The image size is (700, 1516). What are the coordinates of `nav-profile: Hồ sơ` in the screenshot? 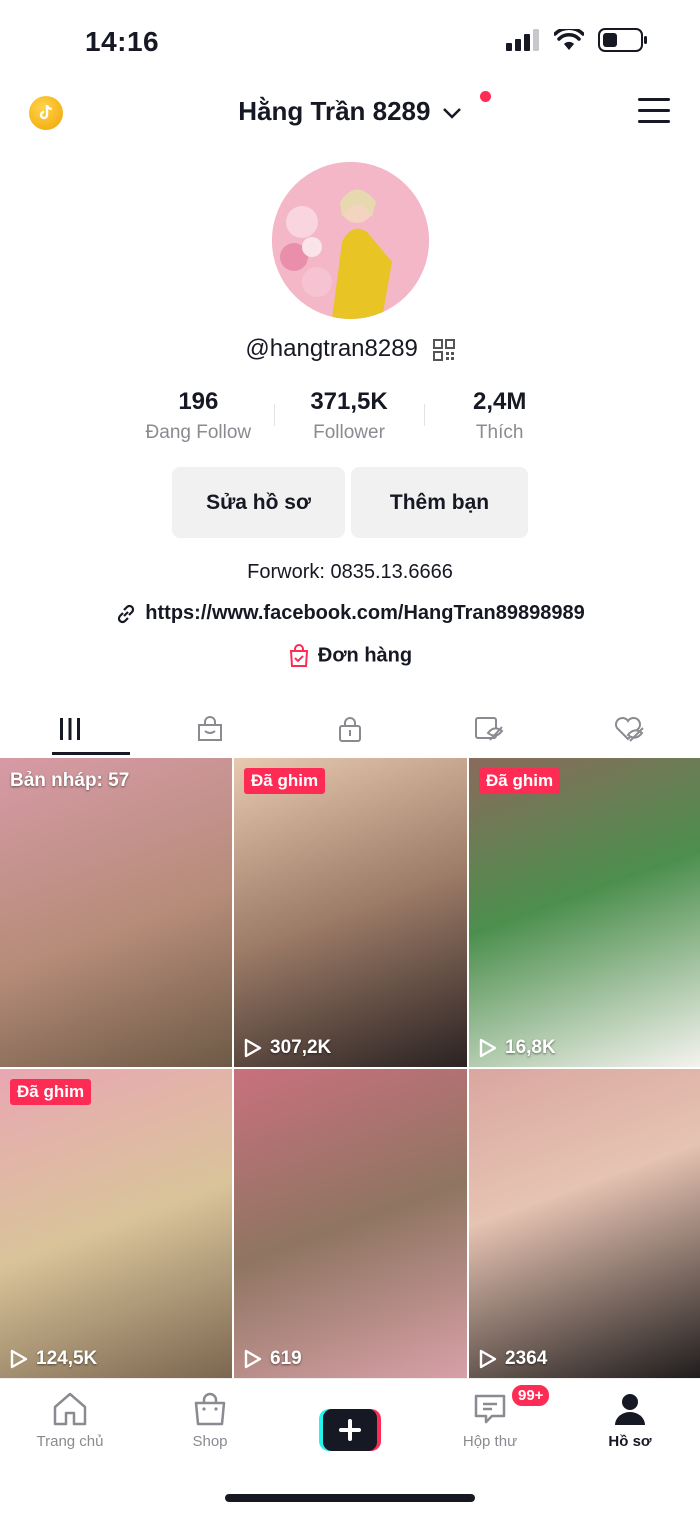 It's located at (630, 1418).